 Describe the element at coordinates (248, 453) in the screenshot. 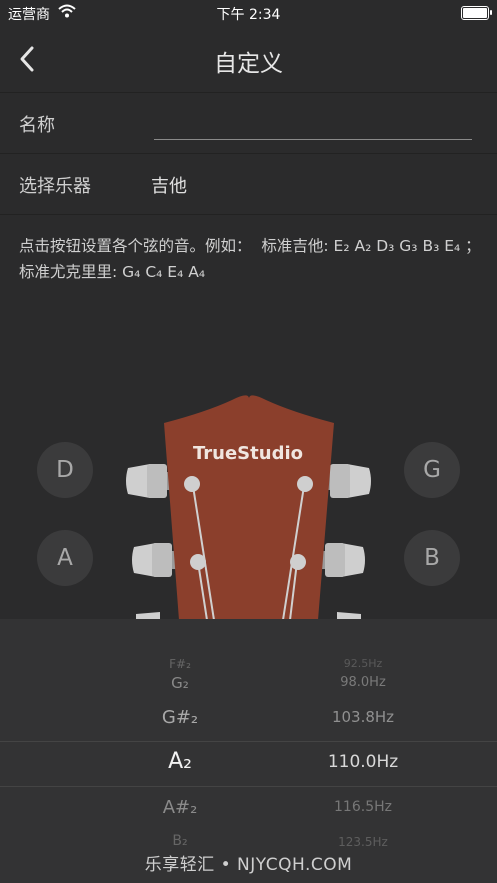

I see `brand-logo: TrueStudio` at that location.